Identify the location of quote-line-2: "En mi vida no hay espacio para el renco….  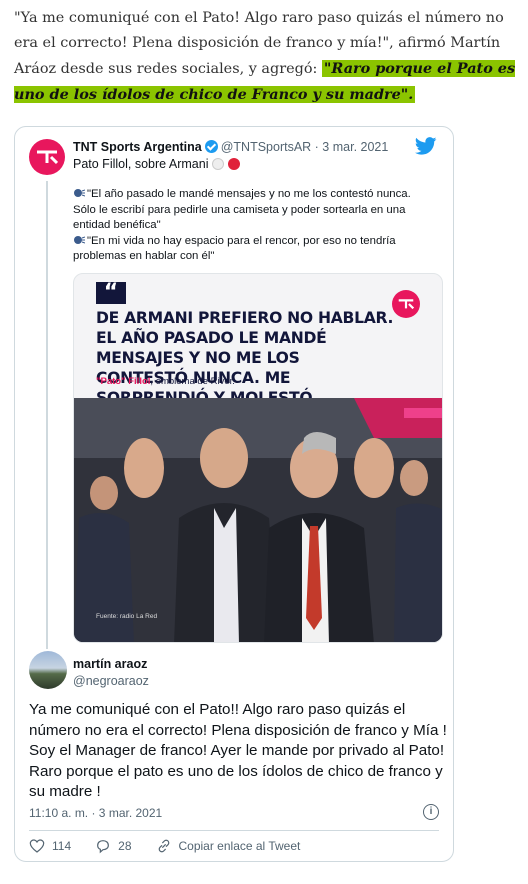
(253, 249).